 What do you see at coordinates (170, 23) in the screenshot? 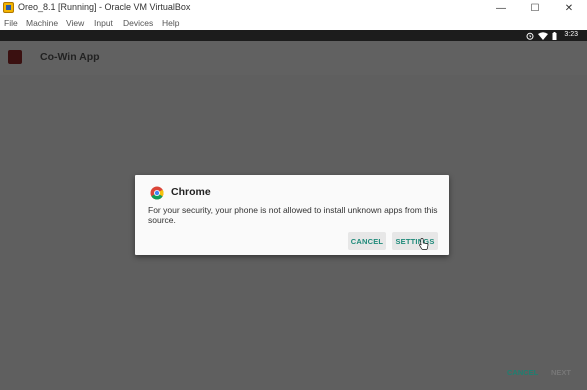
I see `menu-help: Help` at bounding box center [170, 23].